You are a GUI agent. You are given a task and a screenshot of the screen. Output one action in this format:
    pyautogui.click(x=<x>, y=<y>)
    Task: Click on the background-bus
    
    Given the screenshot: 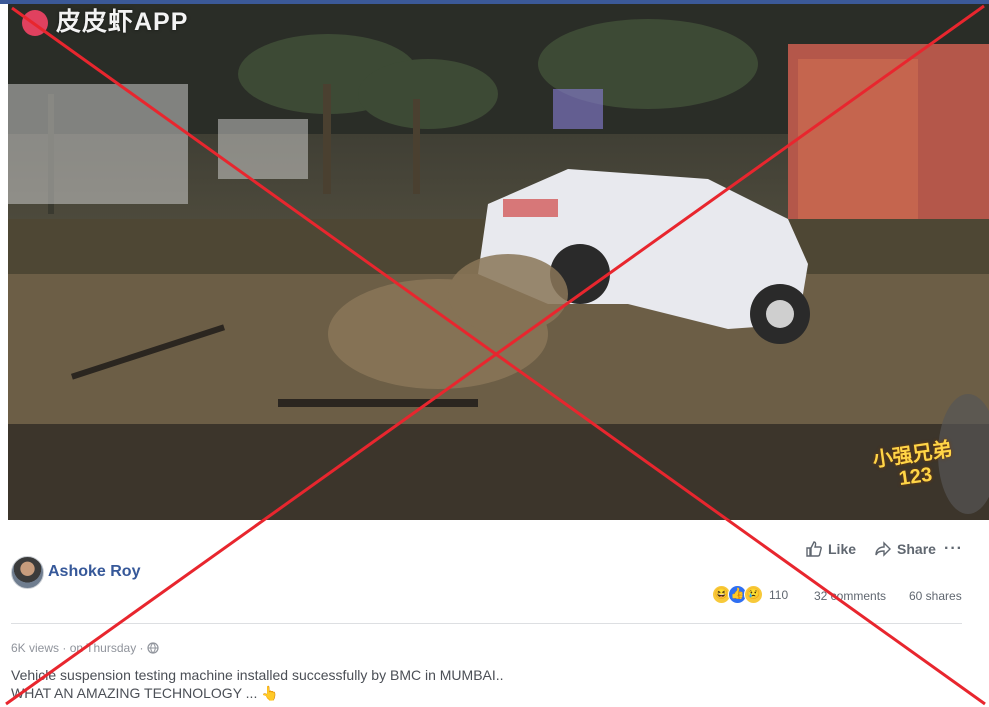 What is the action you would take?
    pyautogui.click(x=98, y=144)
    